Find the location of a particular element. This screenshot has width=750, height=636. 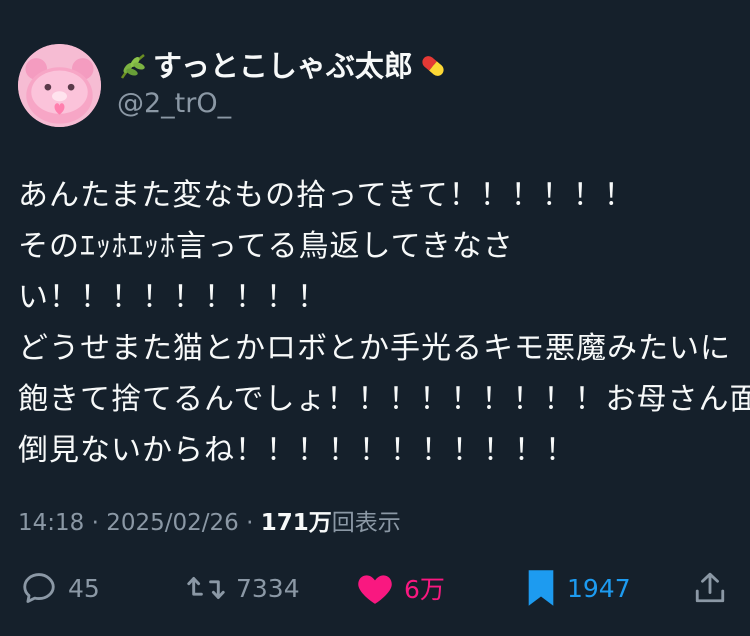

share-button is located at coordinates (710, 588).